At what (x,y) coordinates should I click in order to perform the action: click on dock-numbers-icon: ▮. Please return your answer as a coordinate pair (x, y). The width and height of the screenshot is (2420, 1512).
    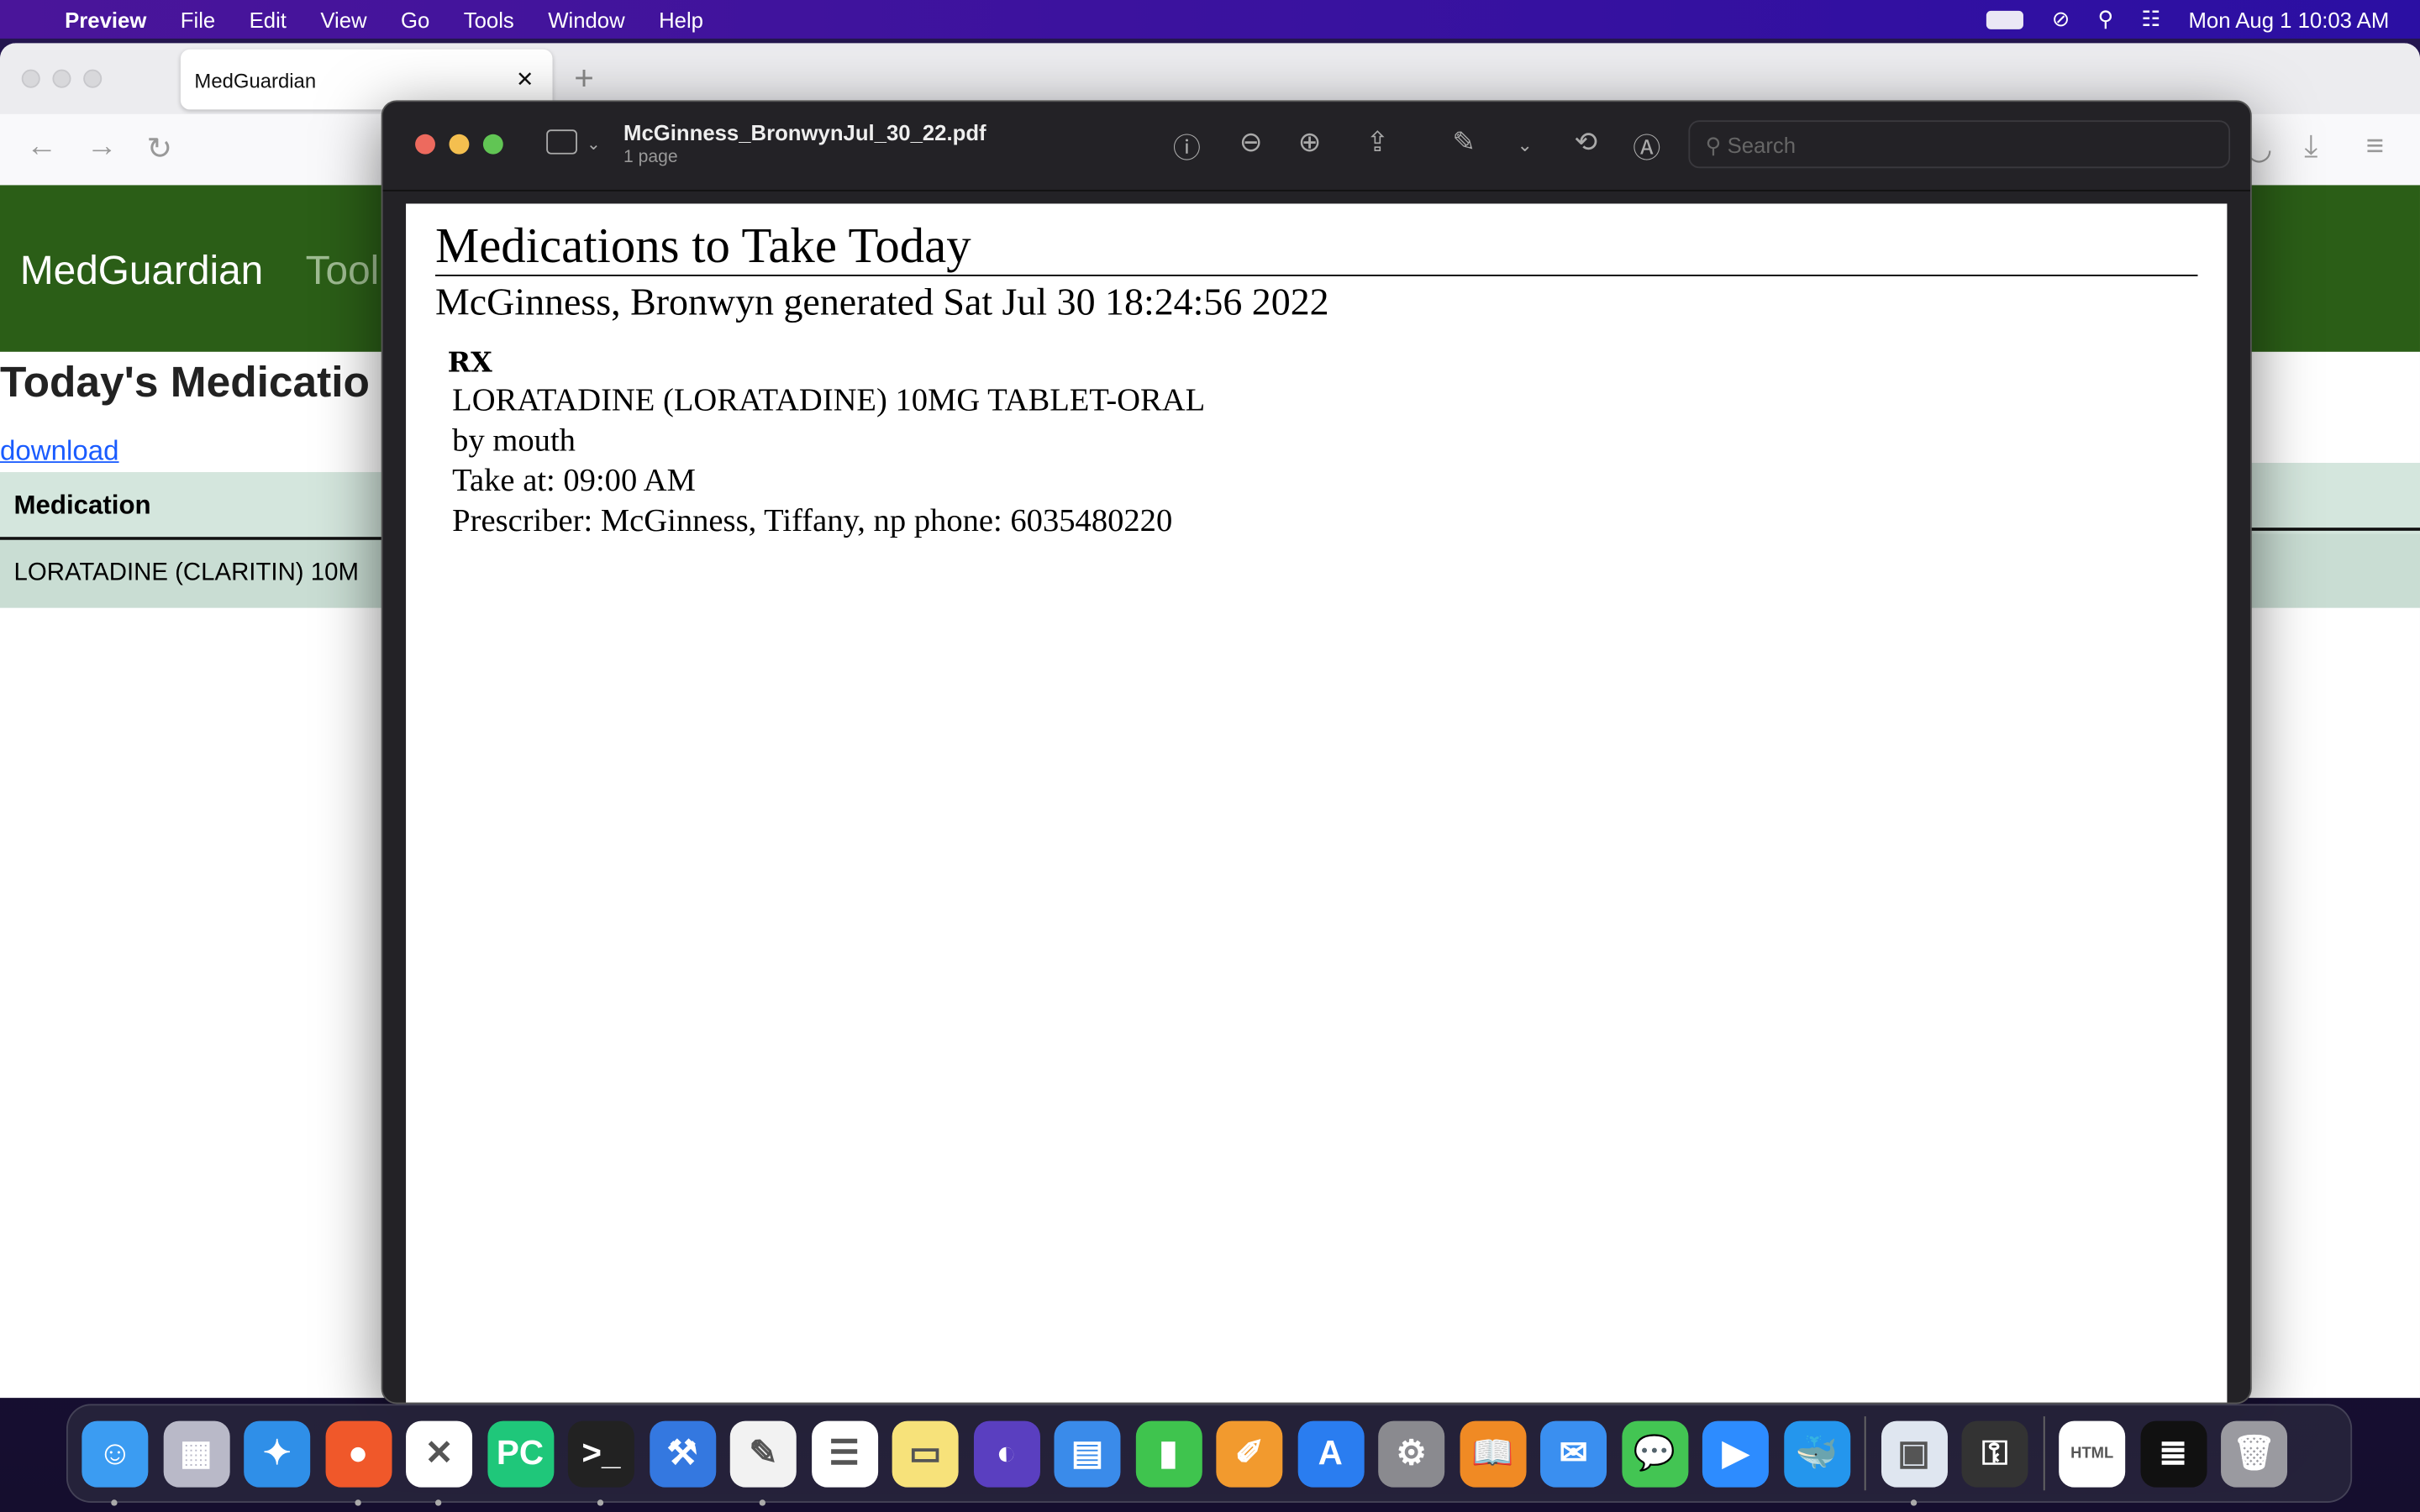
    Looking at the image, I should click on (1168, 1453).